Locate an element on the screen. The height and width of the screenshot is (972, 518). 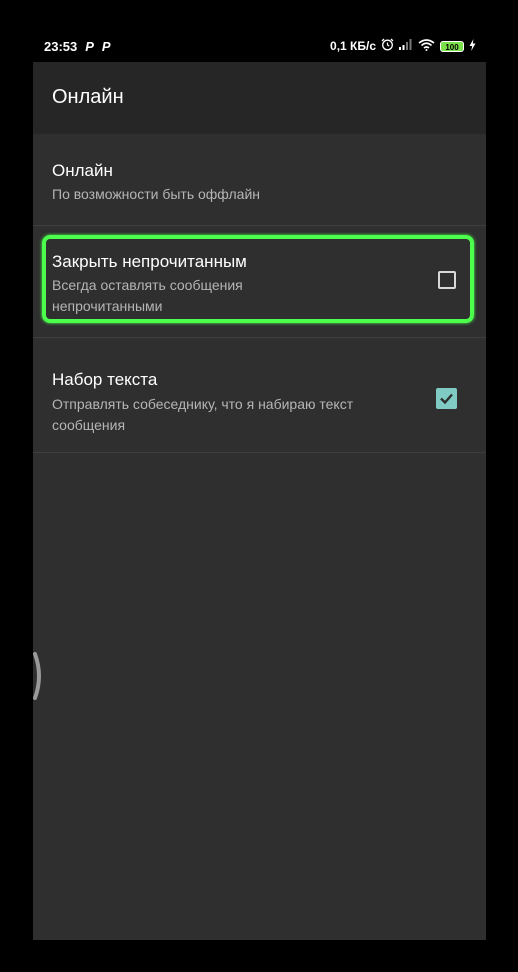
typing-checkbox is located at coordinates (446, 398).